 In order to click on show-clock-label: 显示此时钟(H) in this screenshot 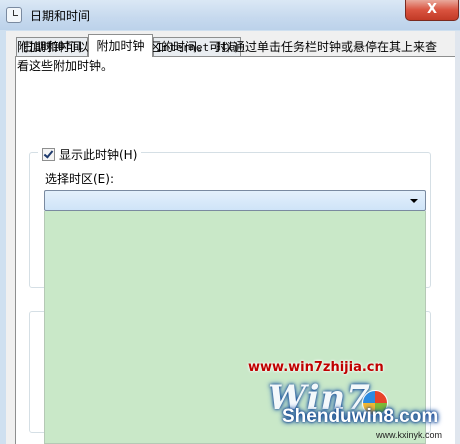, I will do `click(98, 155)`.